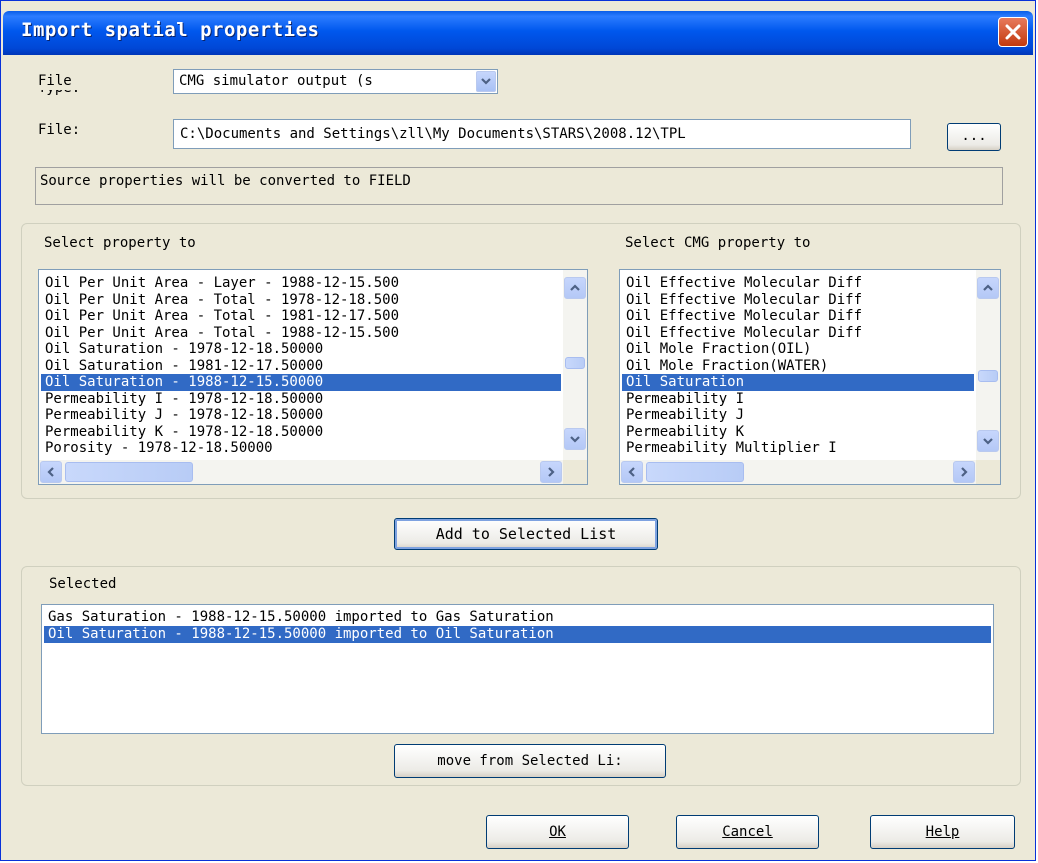 Image resolution: width=1038 pixels, height=863 pixels. I want to click on target-list-item: Oil Mole Fraction(WATER), so click(798, 366).